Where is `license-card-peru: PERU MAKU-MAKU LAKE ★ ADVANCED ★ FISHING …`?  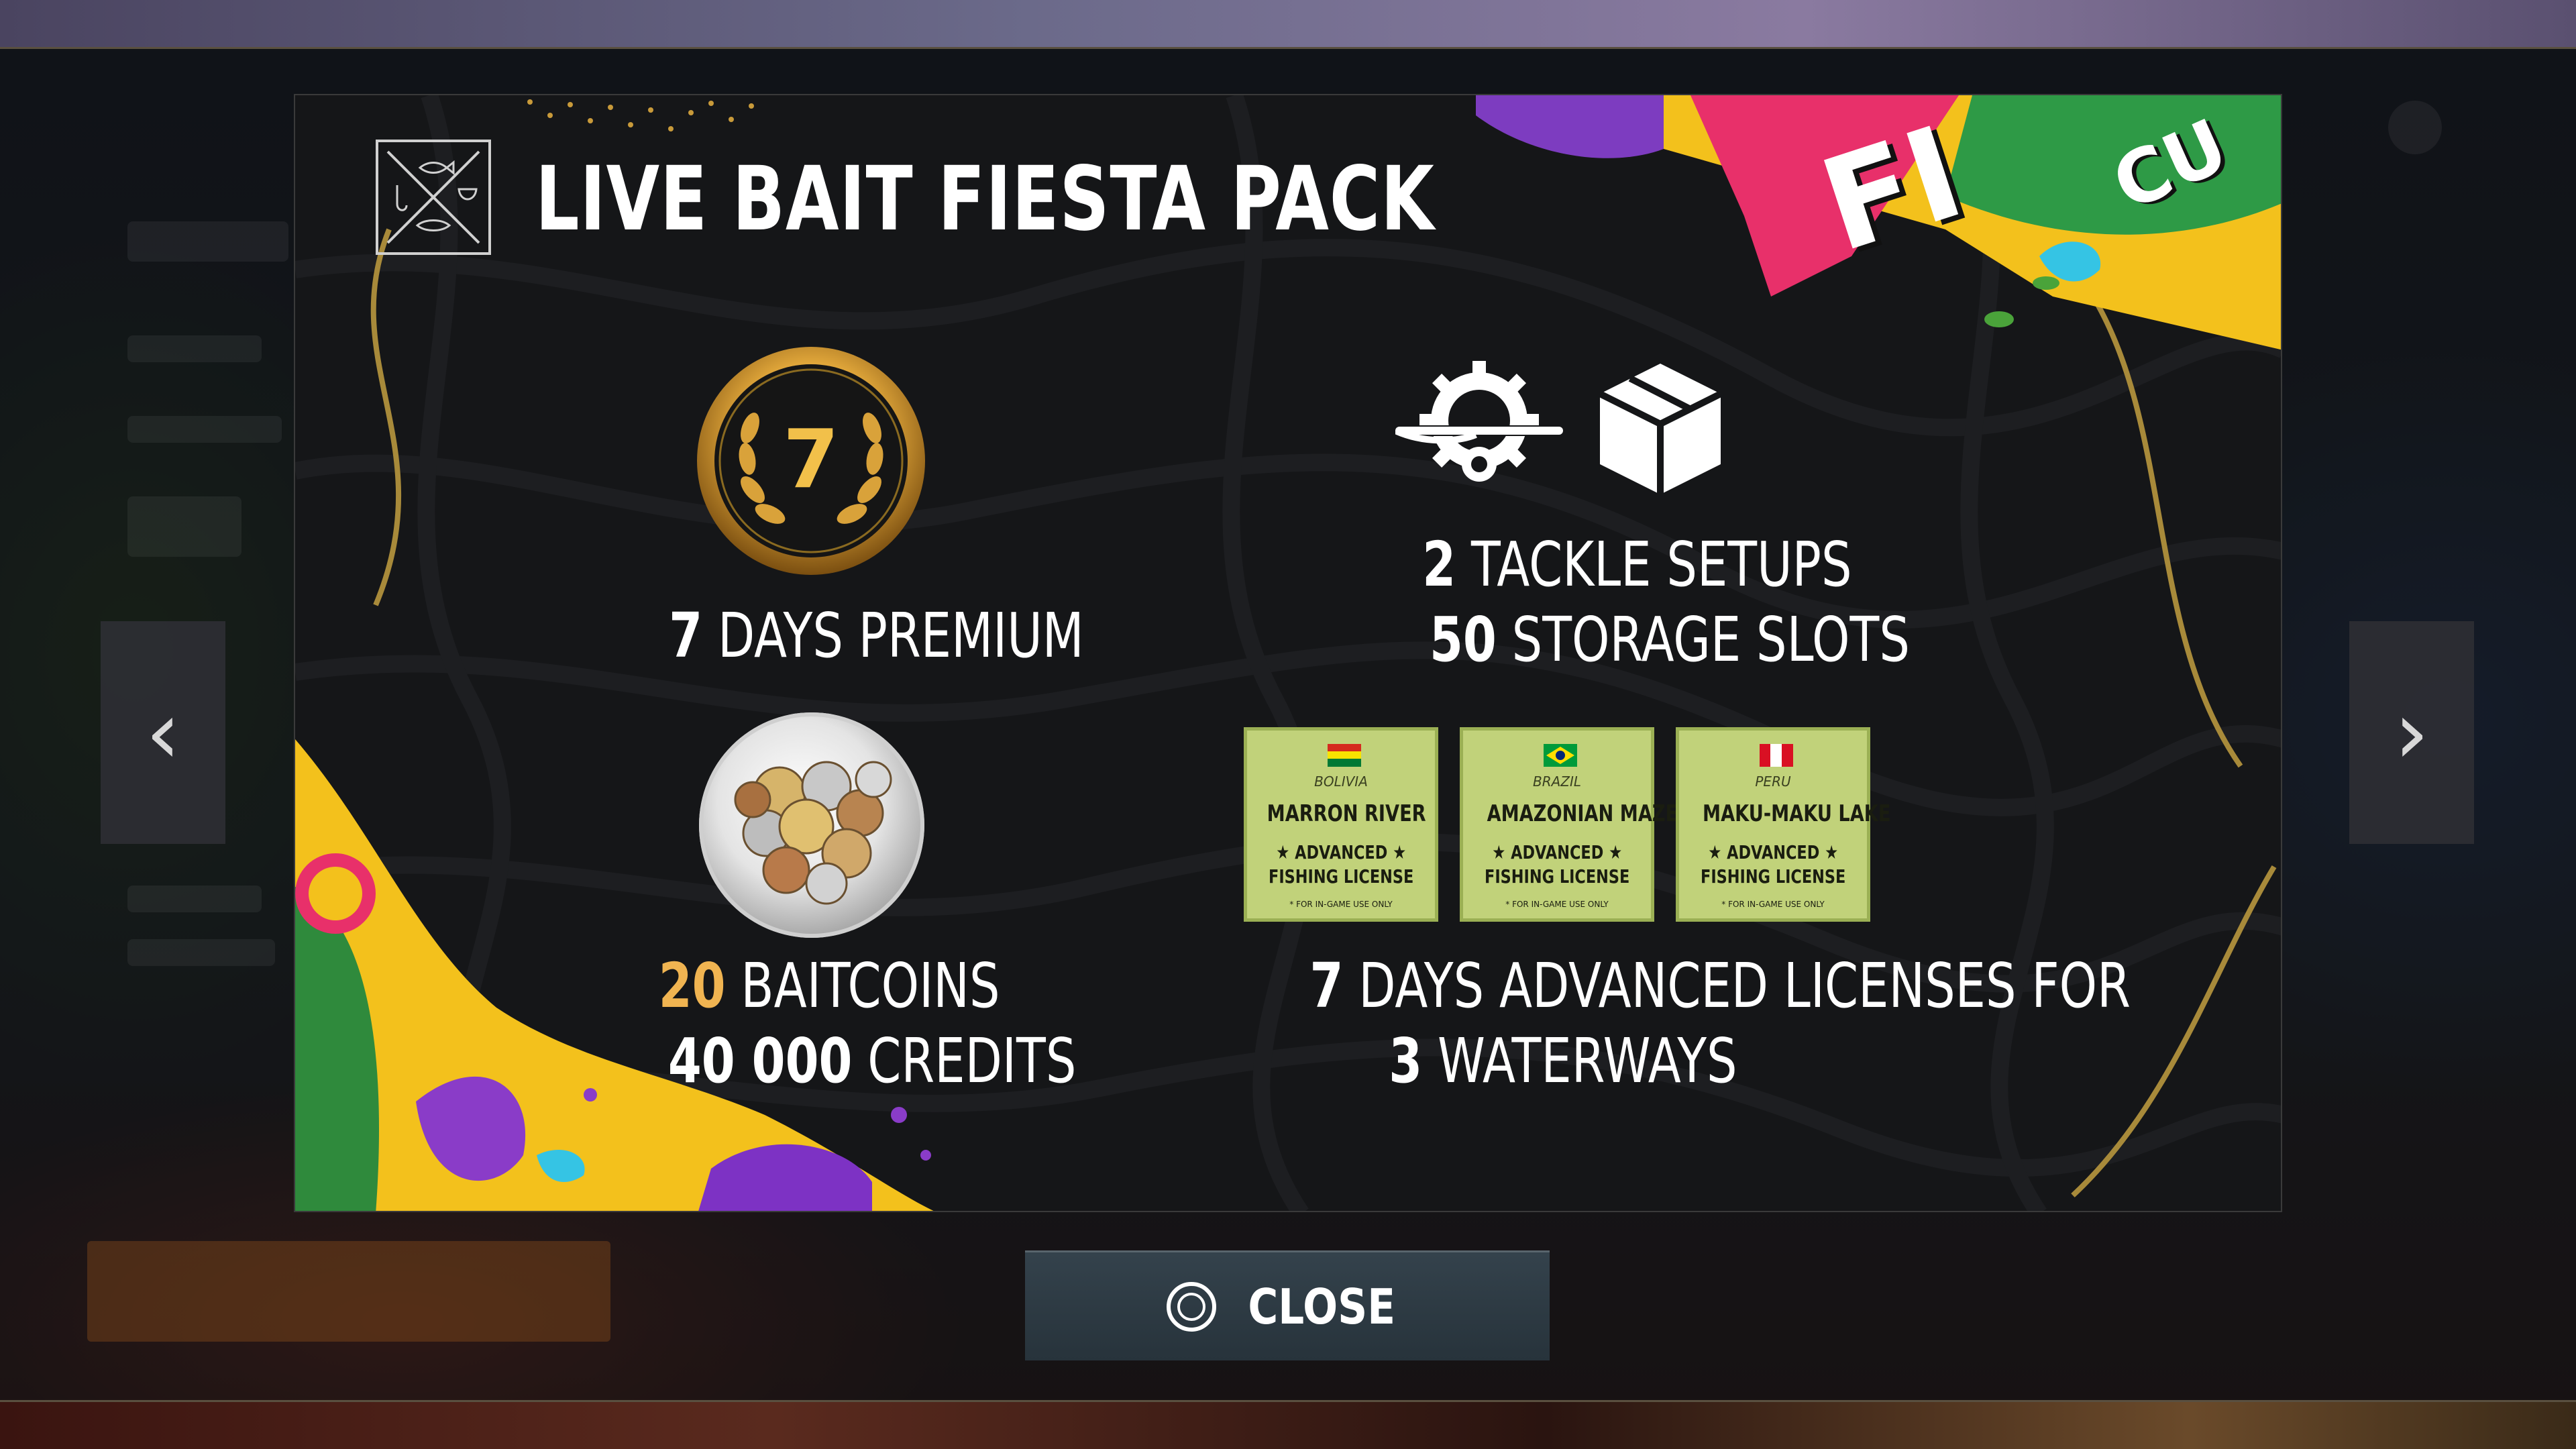
license-card-peru: PERU MAKU-MAKU LAKE ★ ADVANCED ★ FISHING … is located at coordinates (1783, 824).